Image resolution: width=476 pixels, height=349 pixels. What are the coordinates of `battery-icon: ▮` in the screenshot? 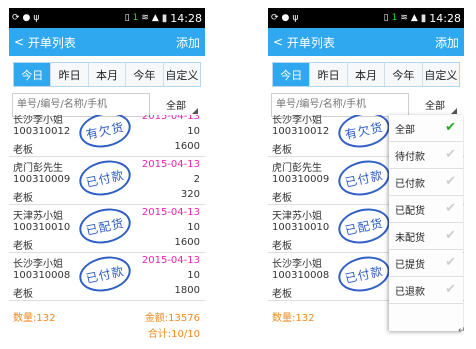 It's located at (164, 18).